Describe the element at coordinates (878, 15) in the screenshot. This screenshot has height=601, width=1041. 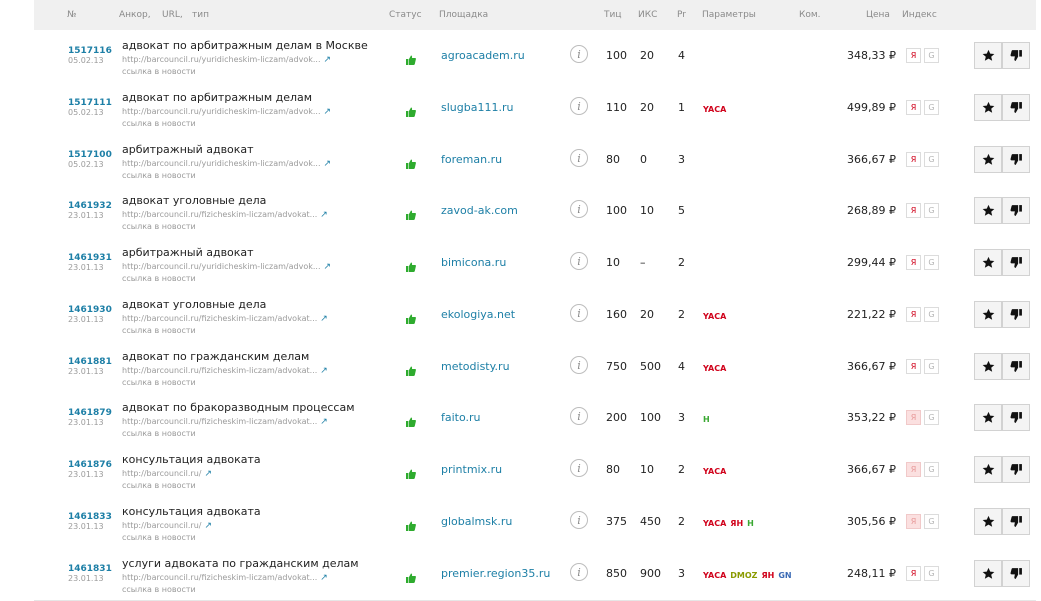
I see `column-price: Цена` at that location.